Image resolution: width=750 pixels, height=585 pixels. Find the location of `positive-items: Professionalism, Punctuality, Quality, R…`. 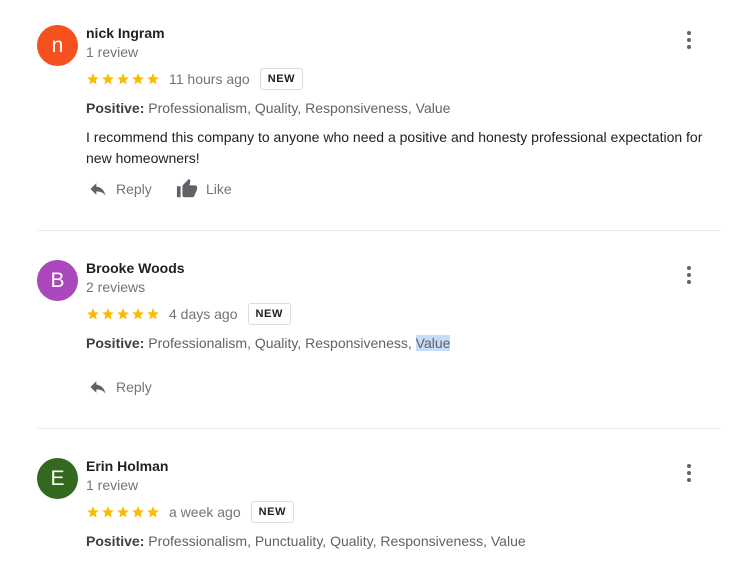

positive-items: Professionalism, Punctuality, Quality, R… is located at coordinates (337, 541).